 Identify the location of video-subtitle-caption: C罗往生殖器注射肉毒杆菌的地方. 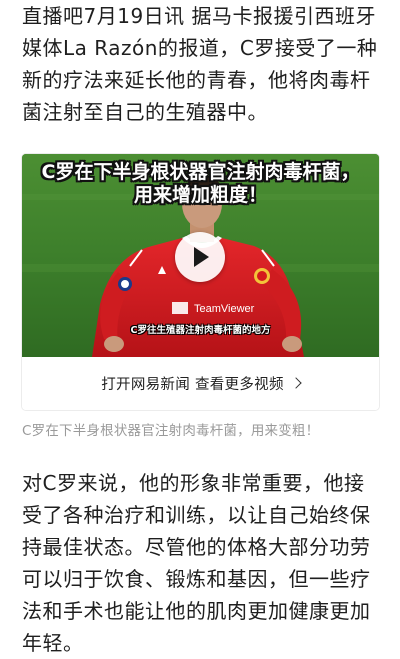
(200, 330).